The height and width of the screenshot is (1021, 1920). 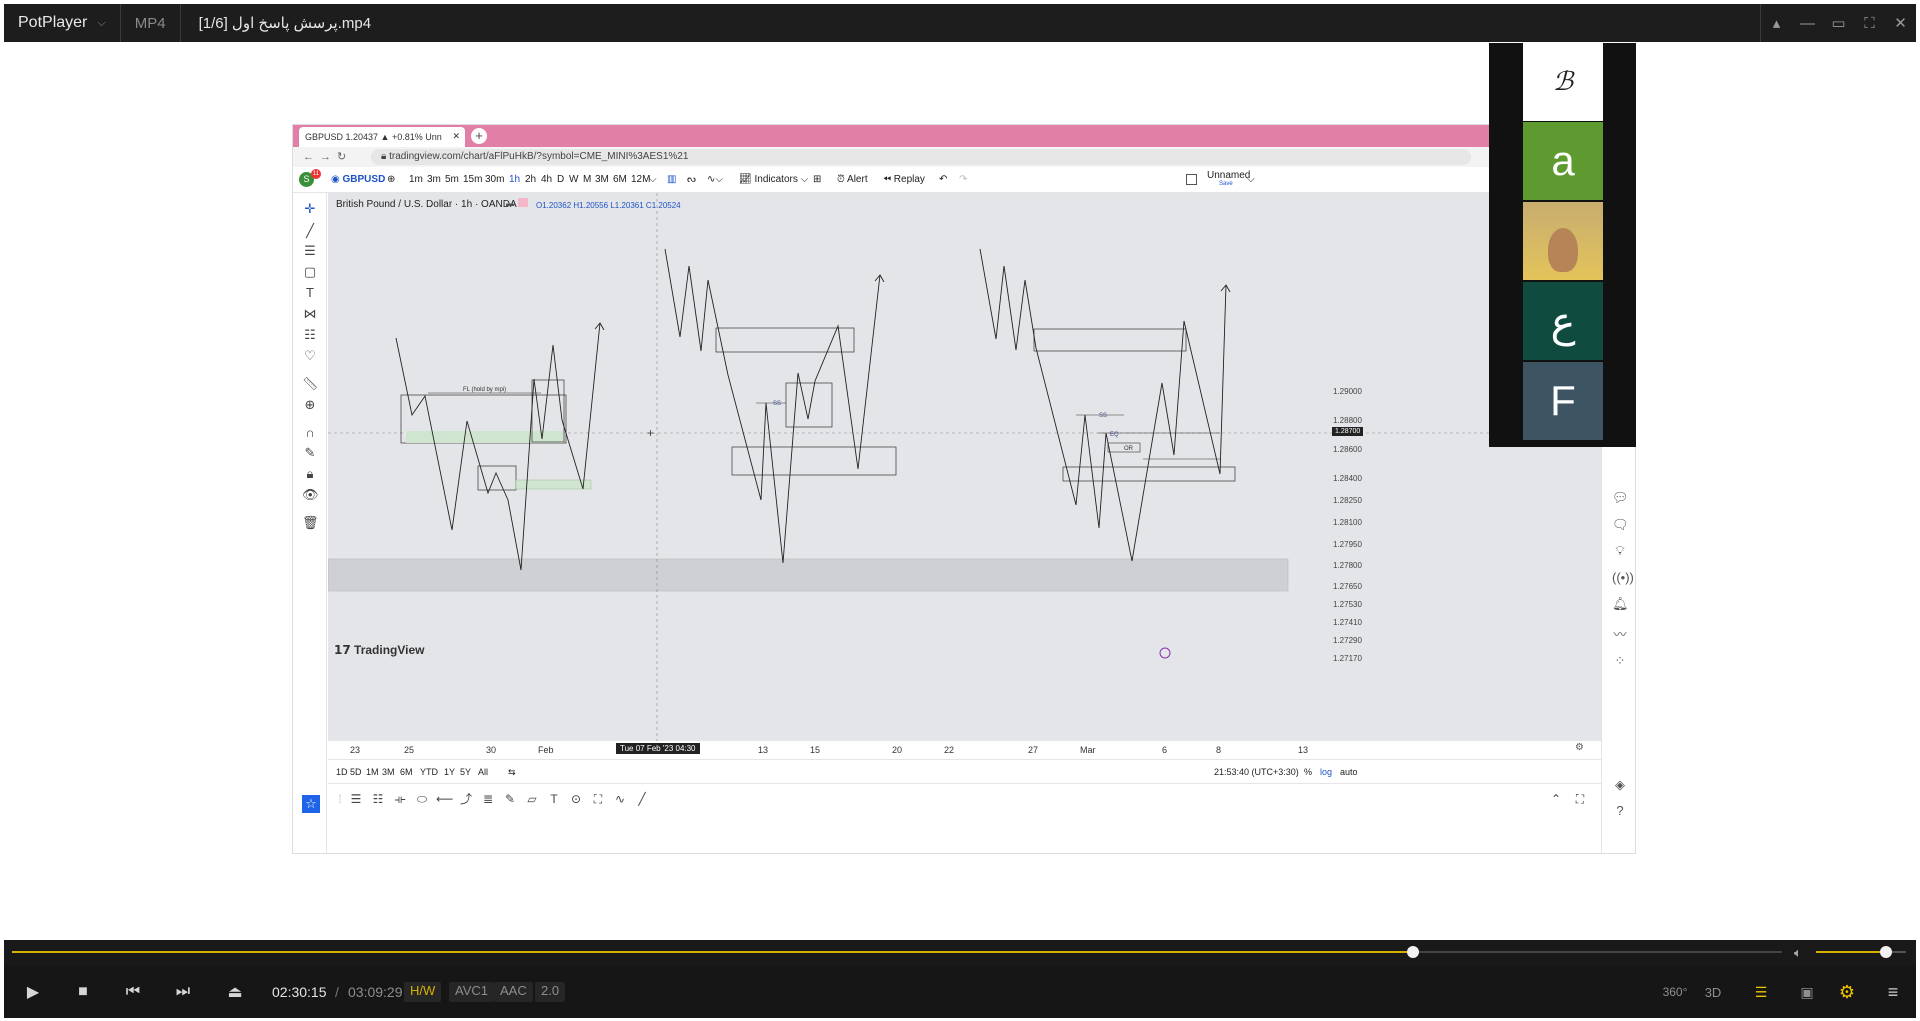 I want to click on anchor-icon: ⊙, so click(x=576, y=799).